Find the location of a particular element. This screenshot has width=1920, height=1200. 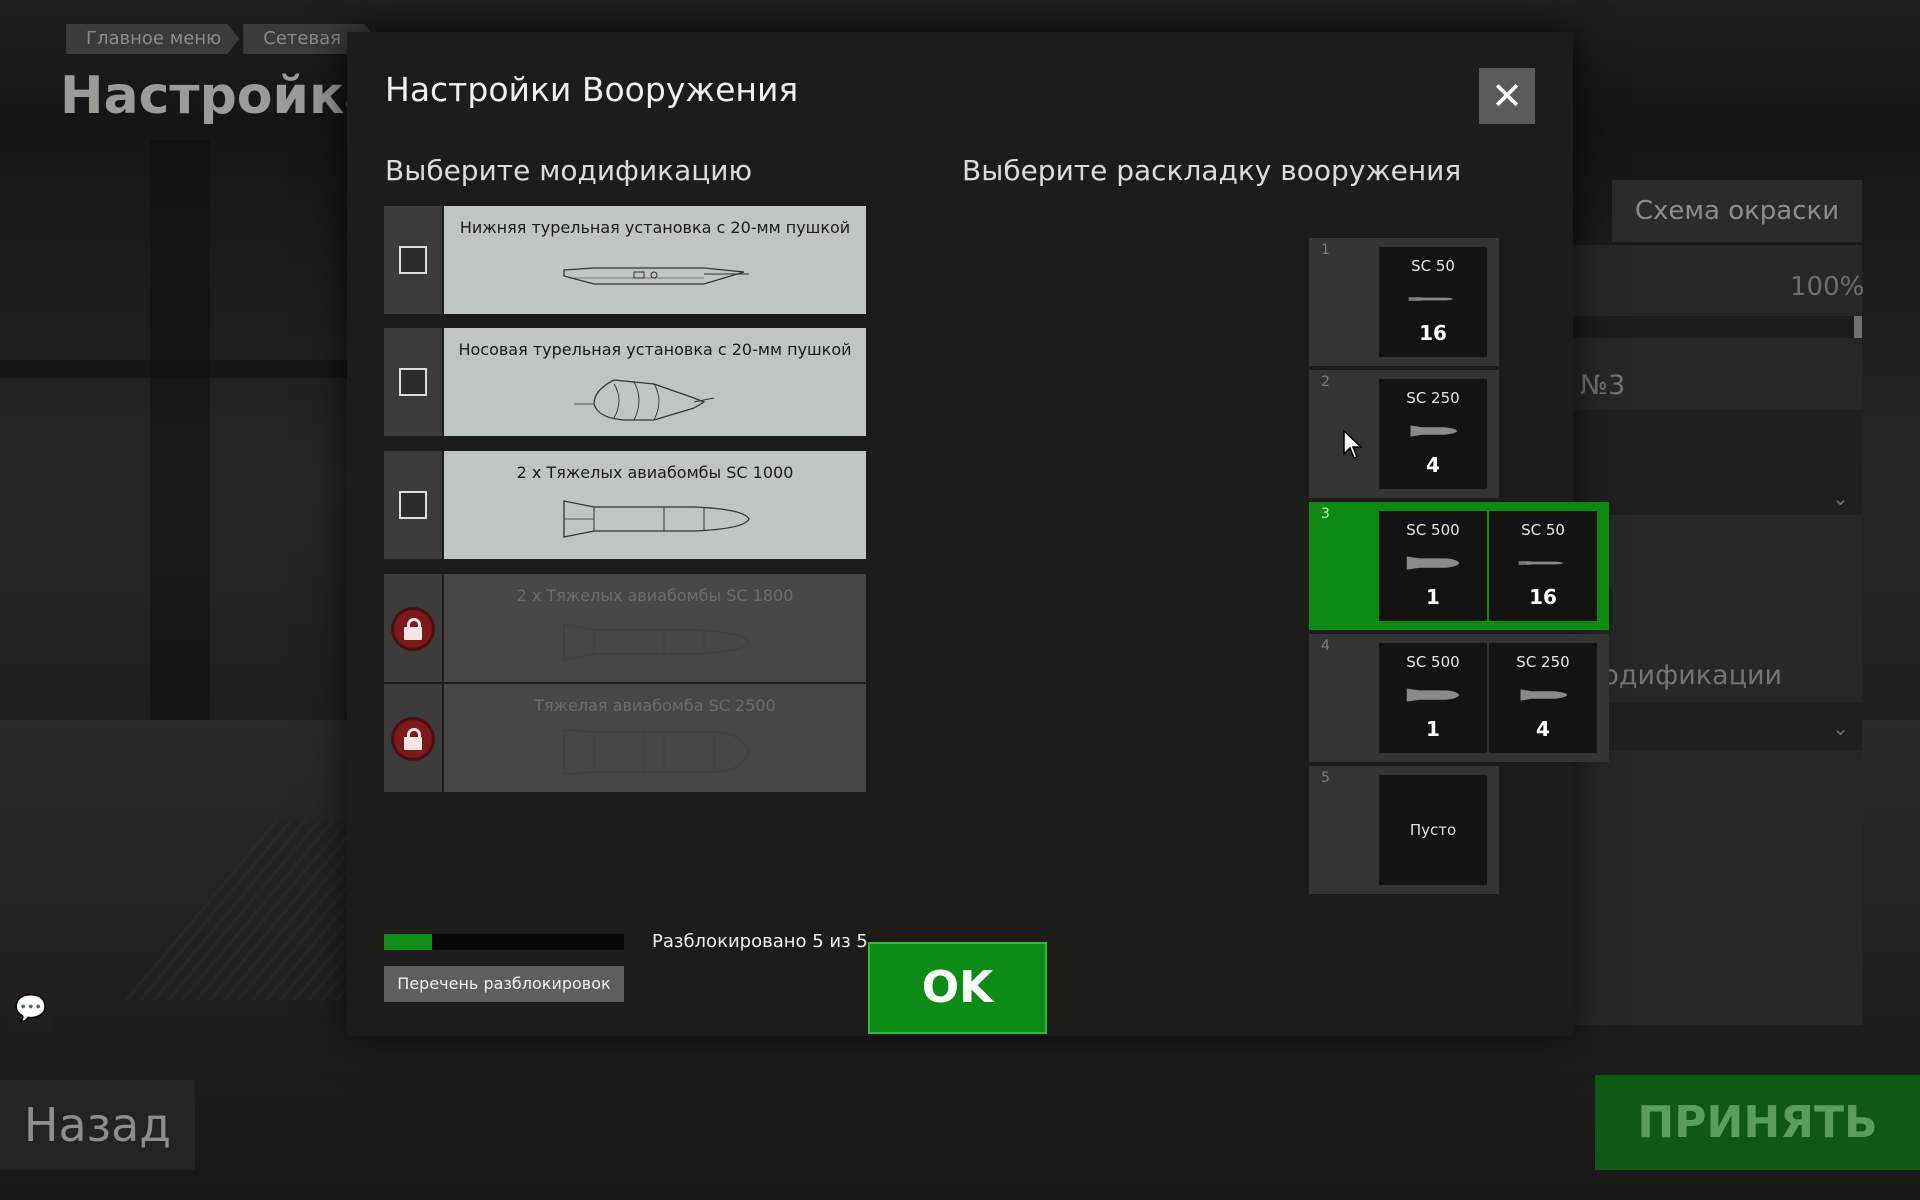

ok-button: OK is located at coordinates (957, 988).